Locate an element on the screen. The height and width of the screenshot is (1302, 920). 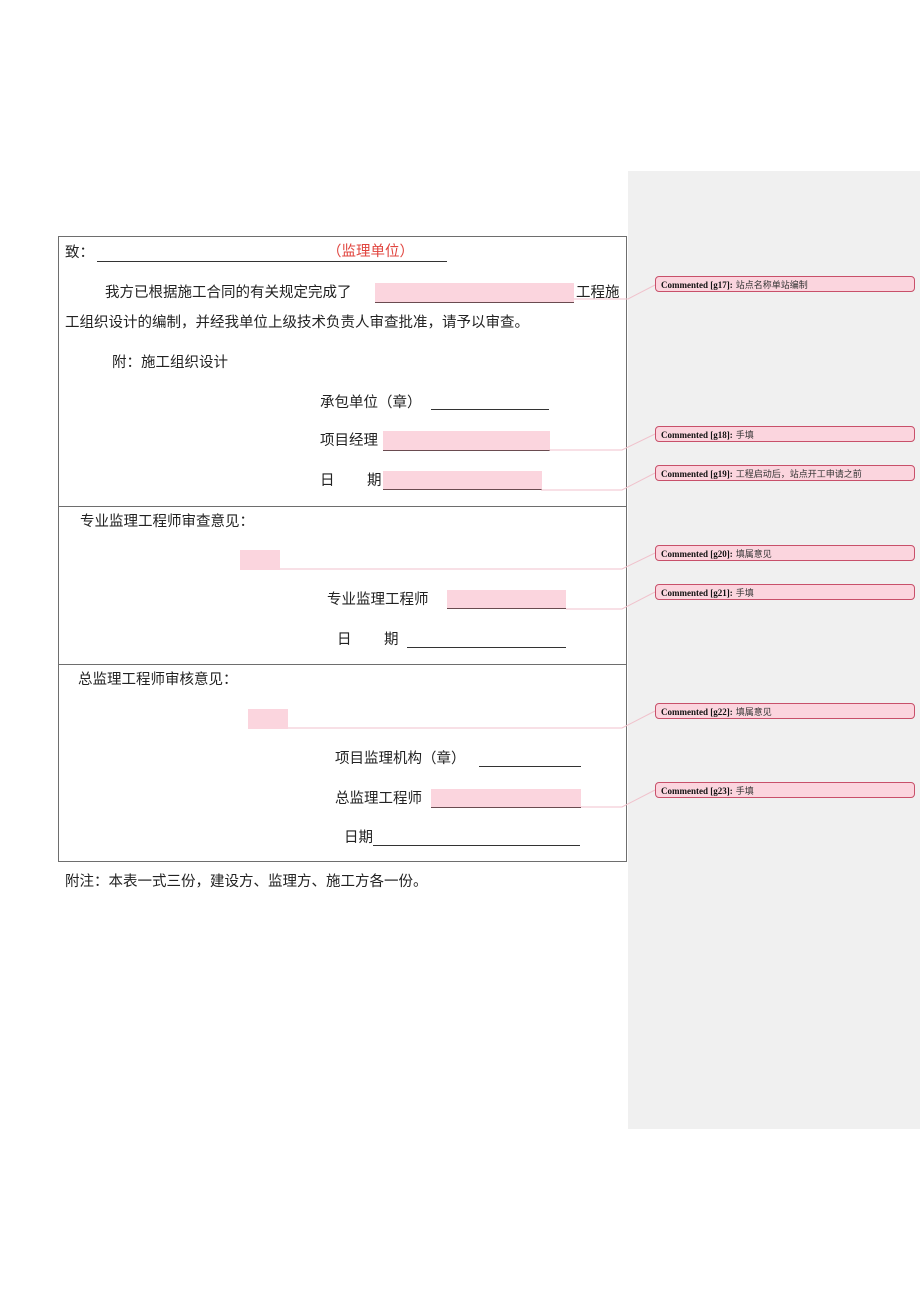
comment-g22: Commented [g22]: 填属意见 is located at coordinates (785, 711).